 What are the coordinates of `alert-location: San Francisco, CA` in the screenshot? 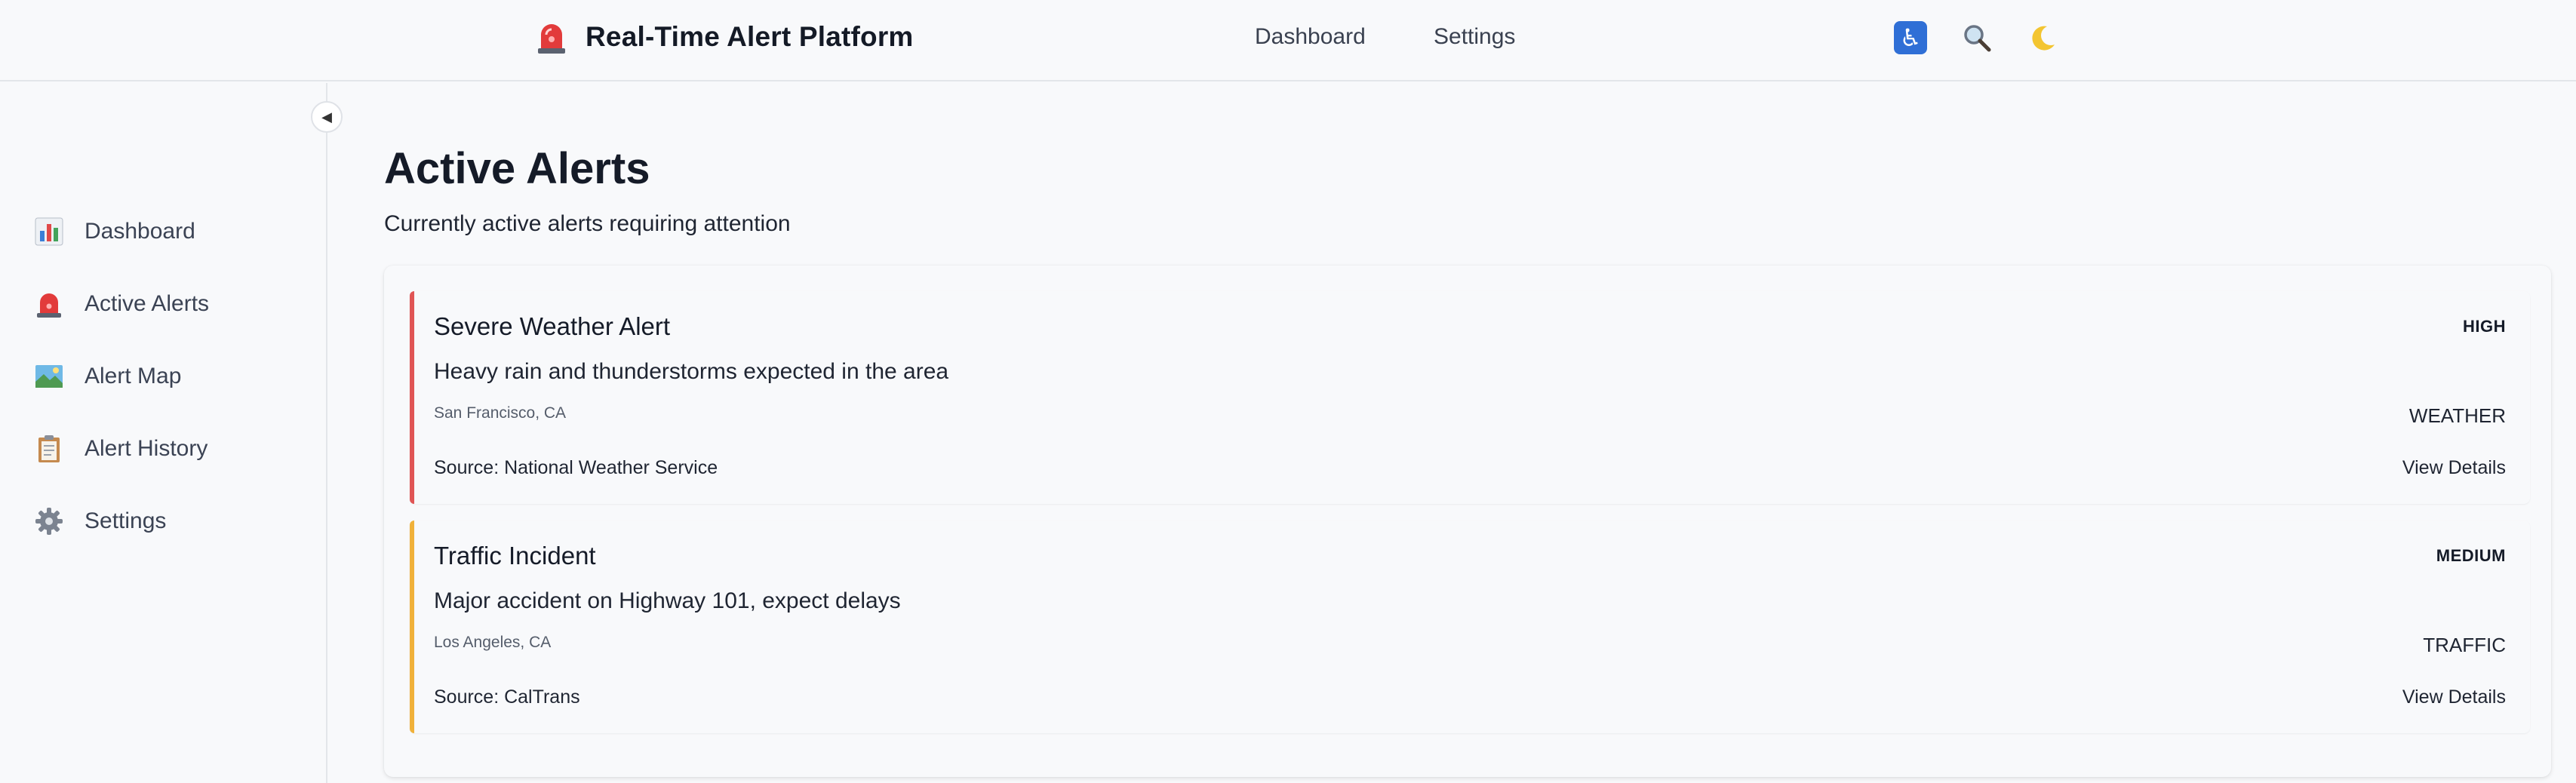 It's located at (500, 413).